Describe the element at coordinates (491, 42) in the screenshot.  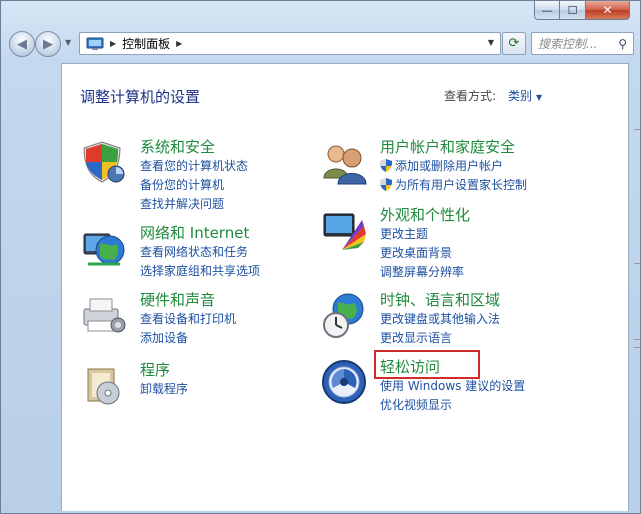
I see `address-dropdown-icon: ▼` at that location.